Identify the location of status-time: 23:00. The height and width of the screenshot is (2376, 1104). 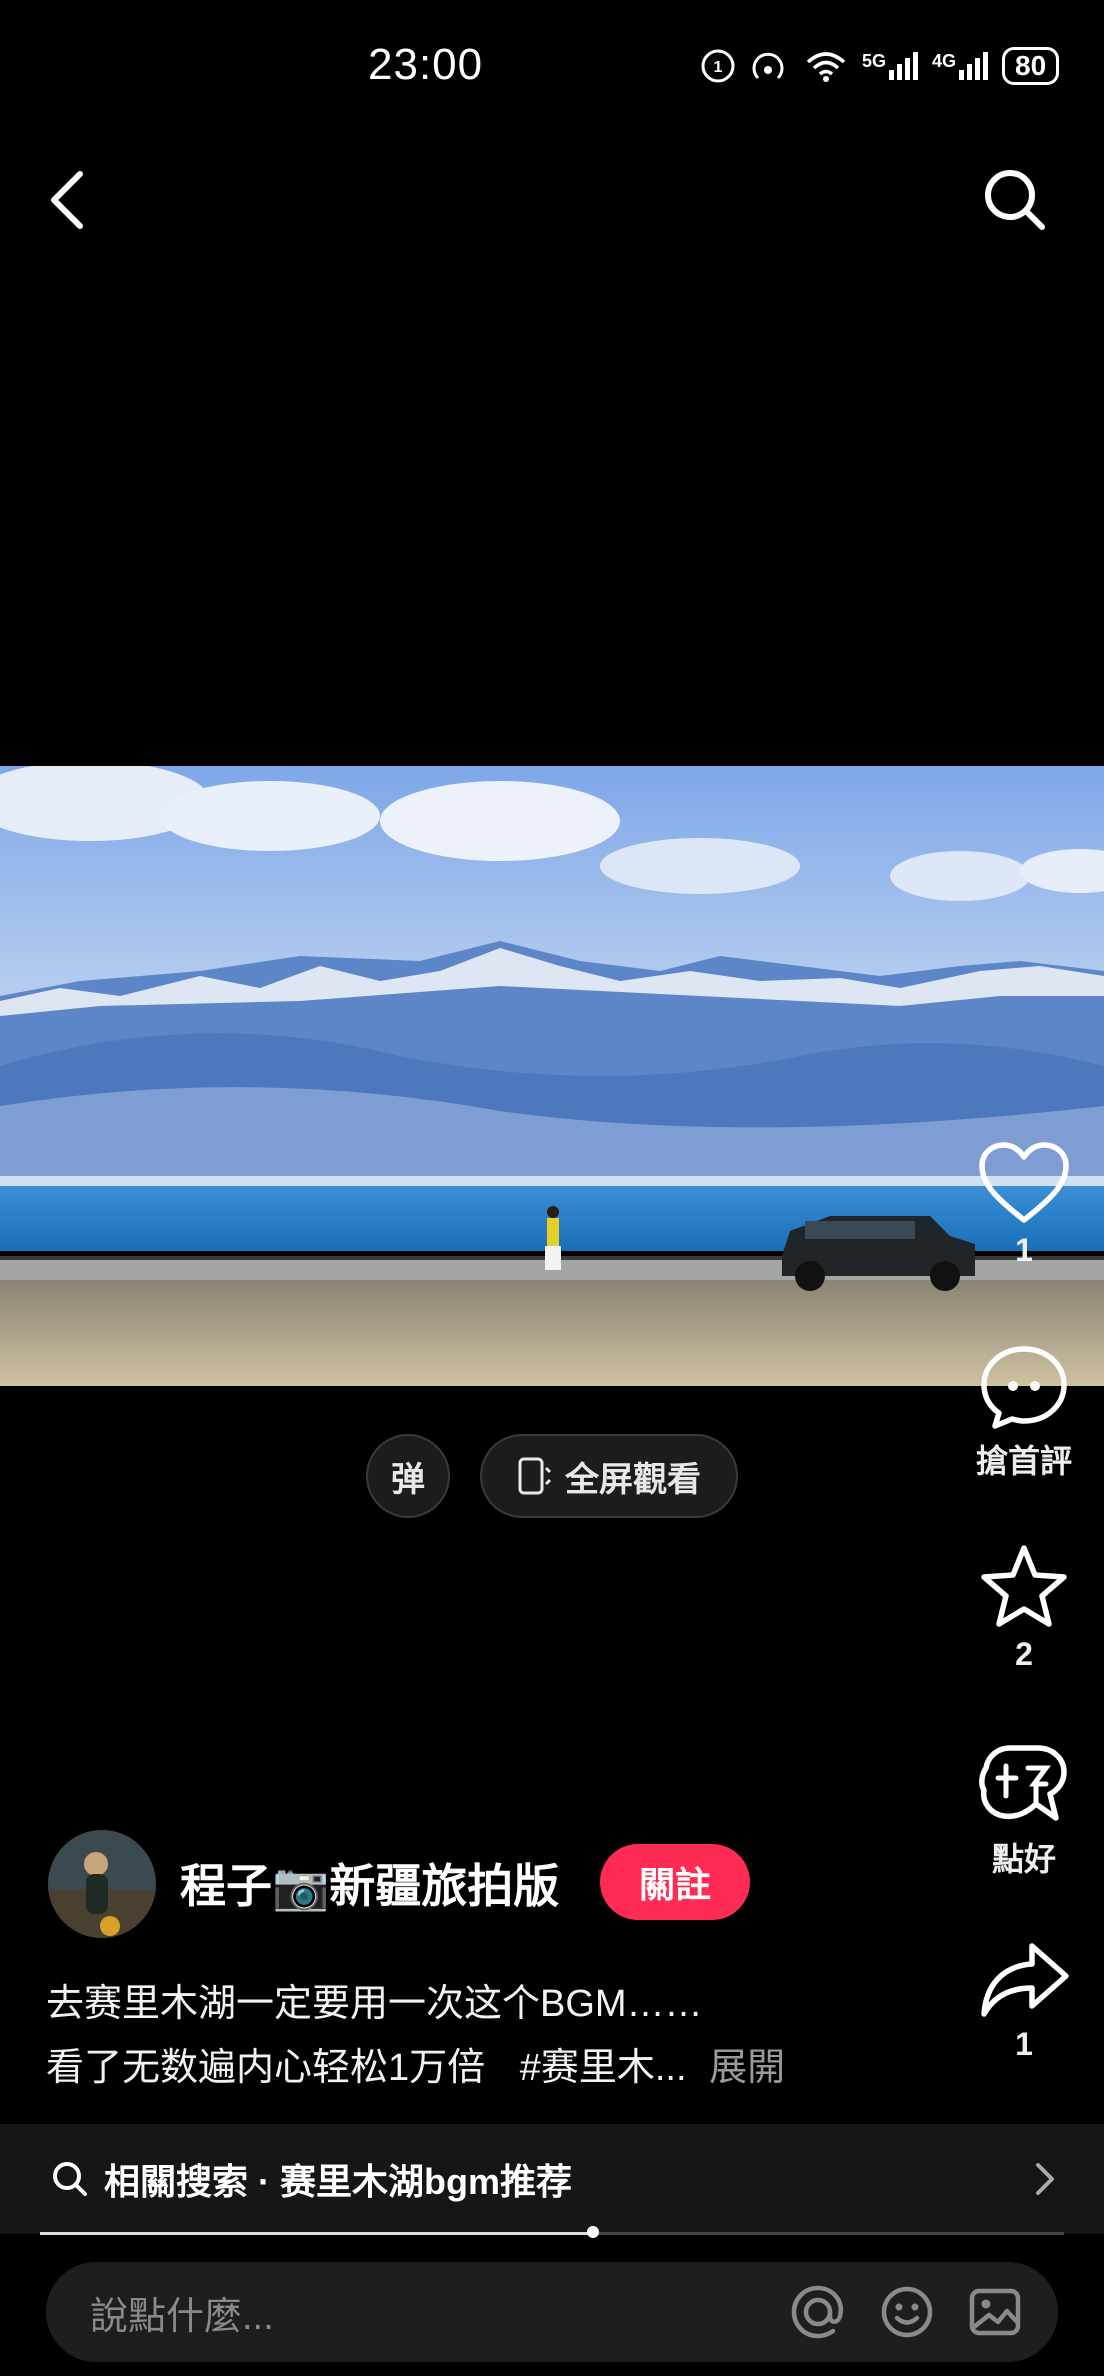
(426, 64).